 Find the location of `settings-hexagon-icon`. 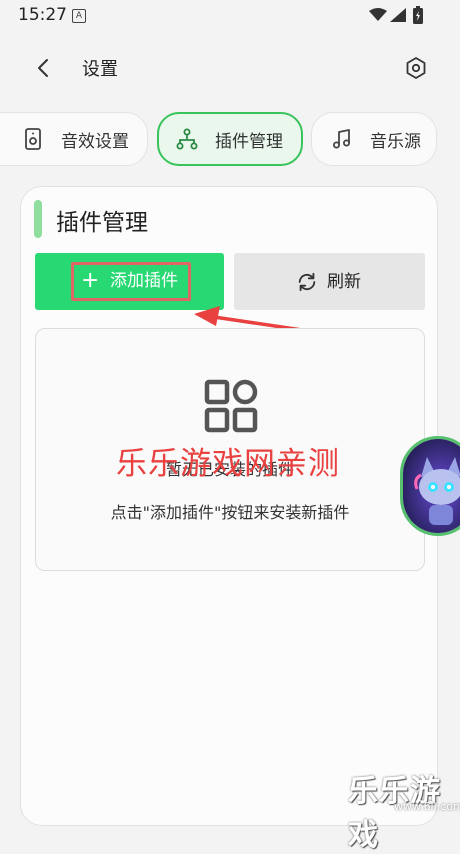

settings-hexagon-icon is located at coordinates (416, 68).